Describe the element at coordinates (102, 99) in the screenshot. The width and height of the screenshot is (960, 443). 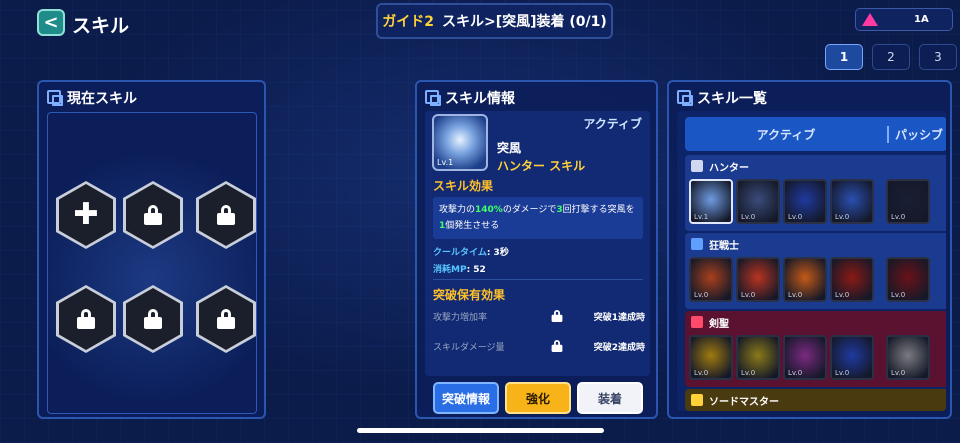
I see `current-skills-title: 現在スキル` at that location.